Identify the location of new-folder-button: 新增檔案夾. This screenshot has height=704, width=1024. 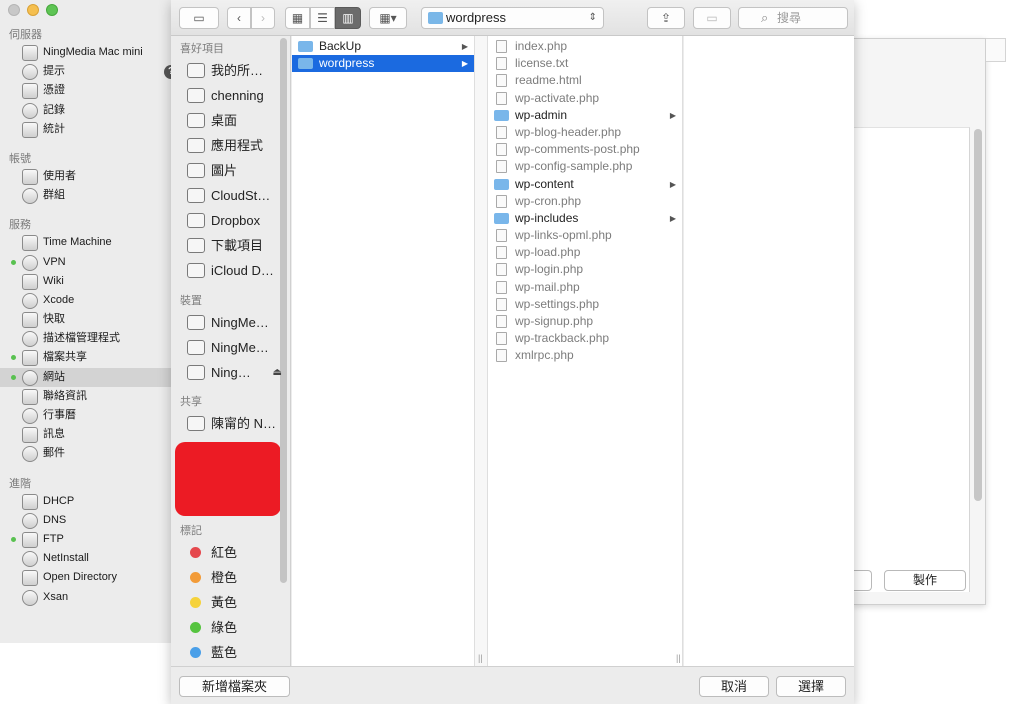
(234, 686).